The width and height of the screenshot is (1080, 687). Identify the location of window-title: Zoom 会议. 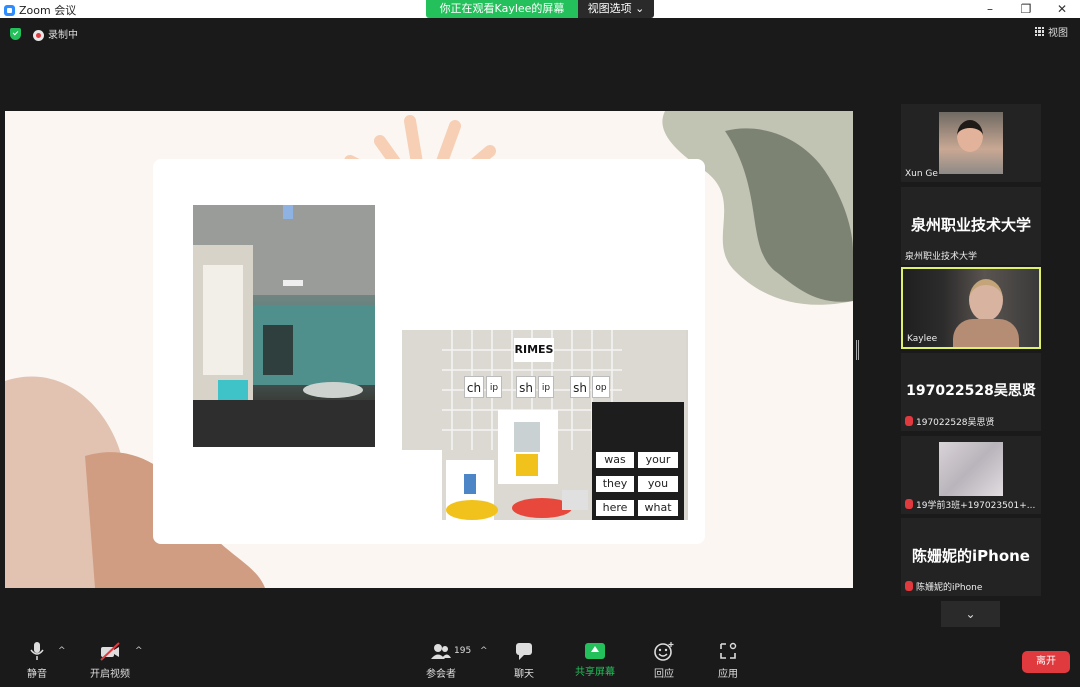
(48, 10).